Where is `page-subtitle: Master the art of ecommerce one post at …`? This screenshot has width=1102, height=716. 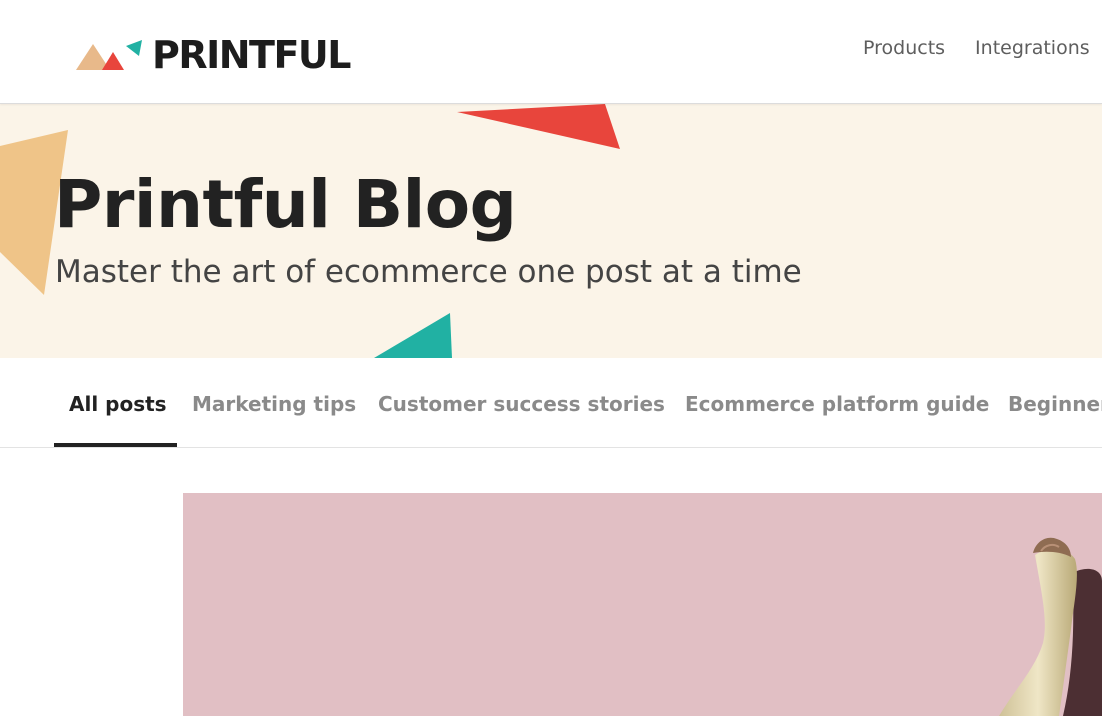
page-subtitle: Master the art of ecommerce one post at … is located at coordinates (428, 272).